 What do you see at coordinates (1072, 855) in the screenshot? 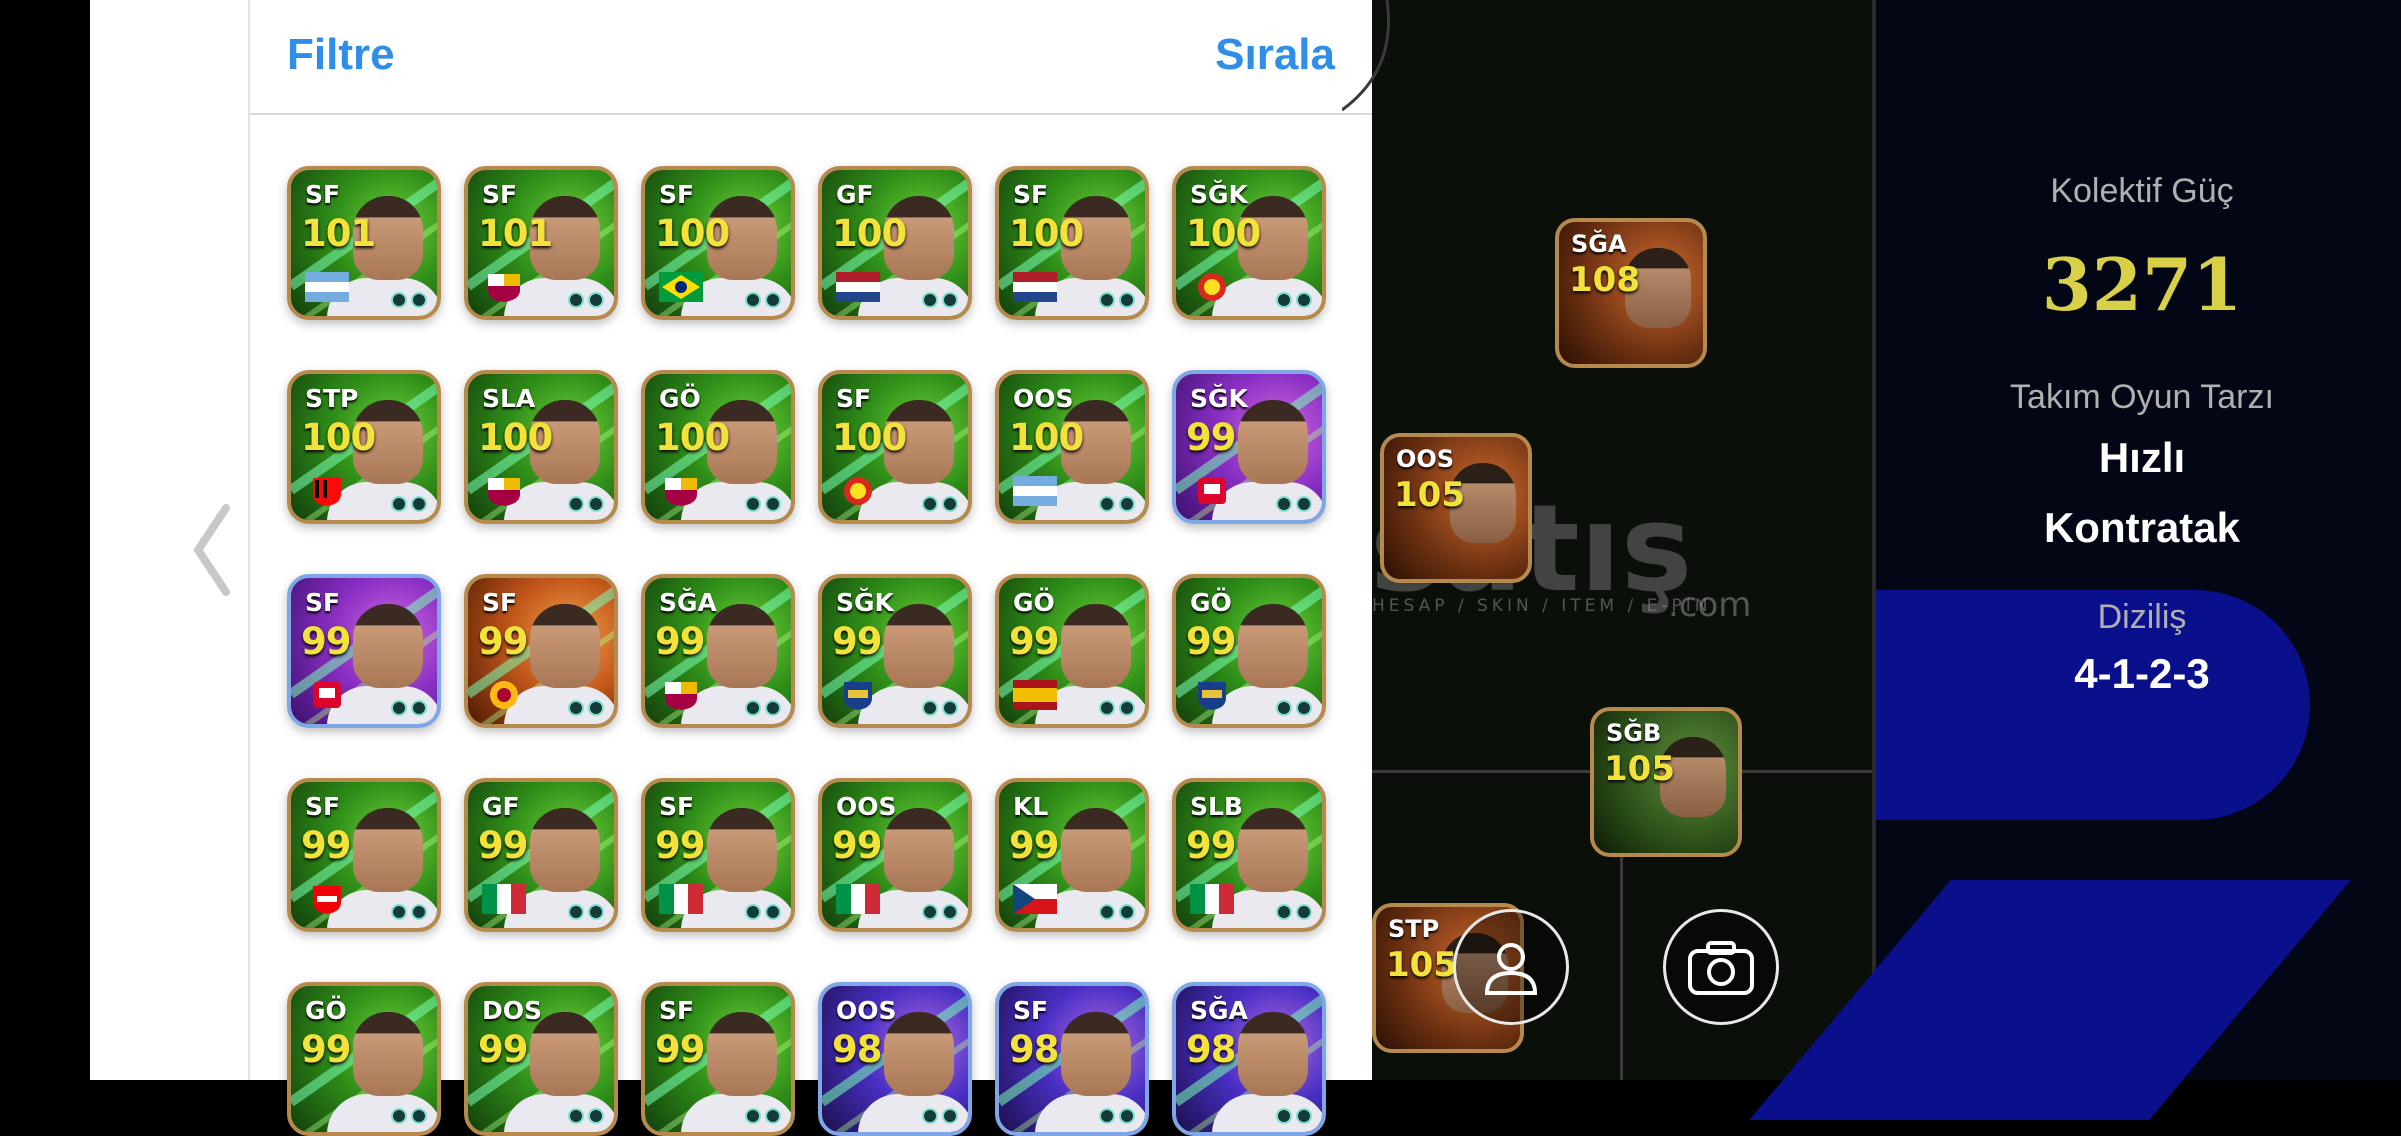
I see `player-card: KL 99` at bounding box center [1072, 855].